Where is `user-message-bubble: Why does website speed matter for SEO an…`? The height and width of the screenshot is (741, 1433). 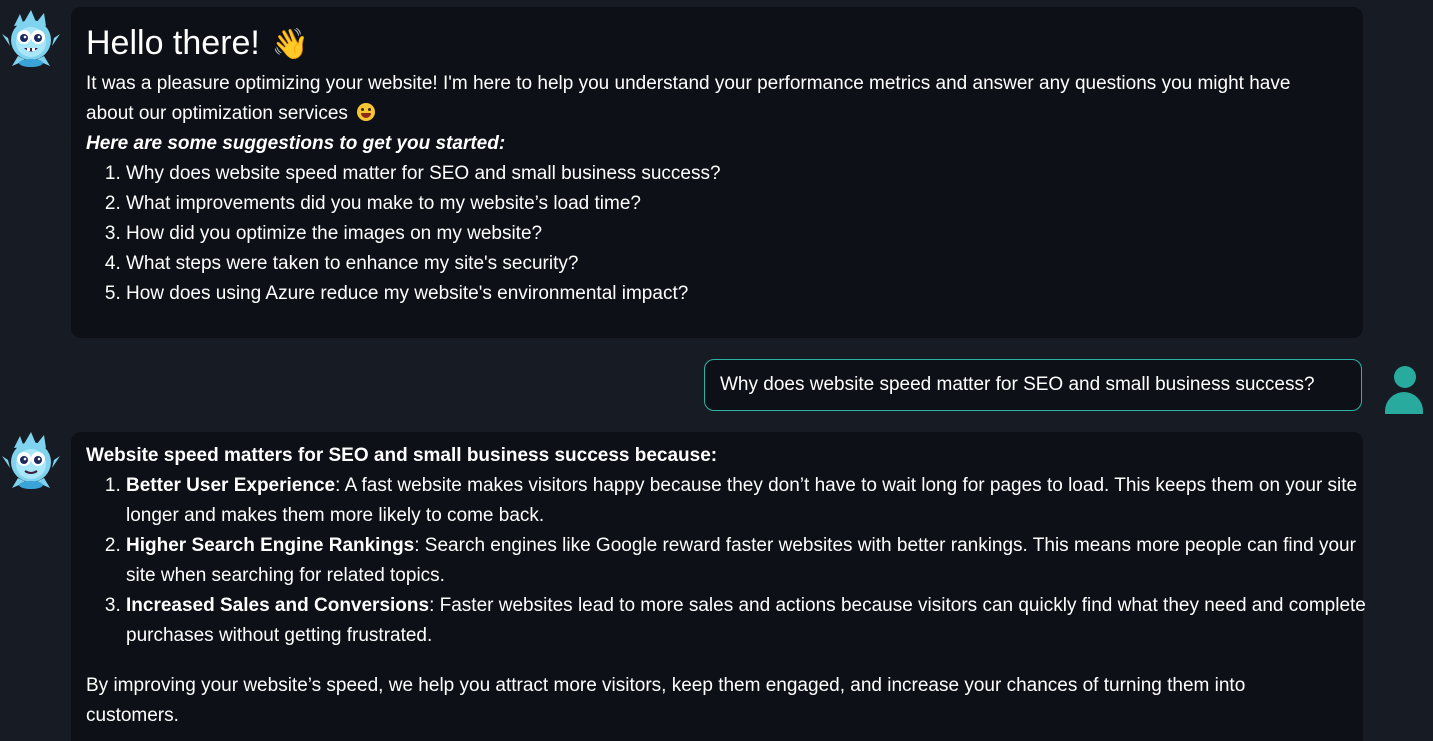
user-message-bubble: Why does website speed matter for SEO an… is located at coordinates (1033, 385).